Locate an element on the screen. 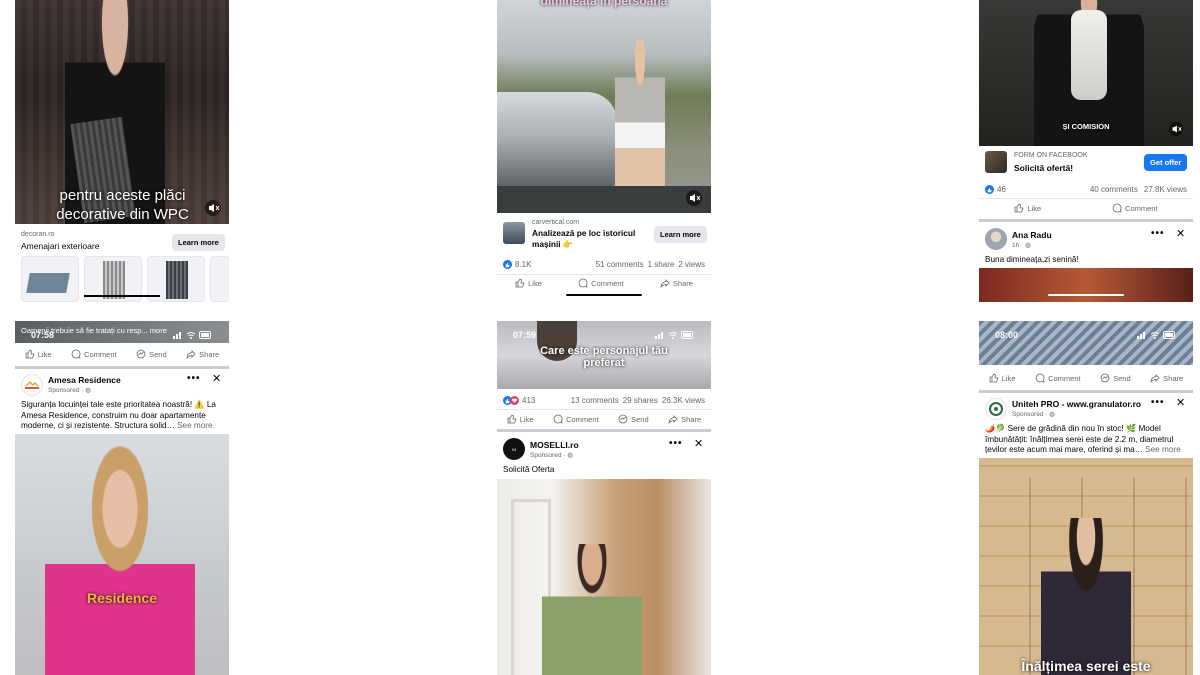 The width and height of the screenshot is (1200, 675). author-avatar is located at coordinates (996, 239).